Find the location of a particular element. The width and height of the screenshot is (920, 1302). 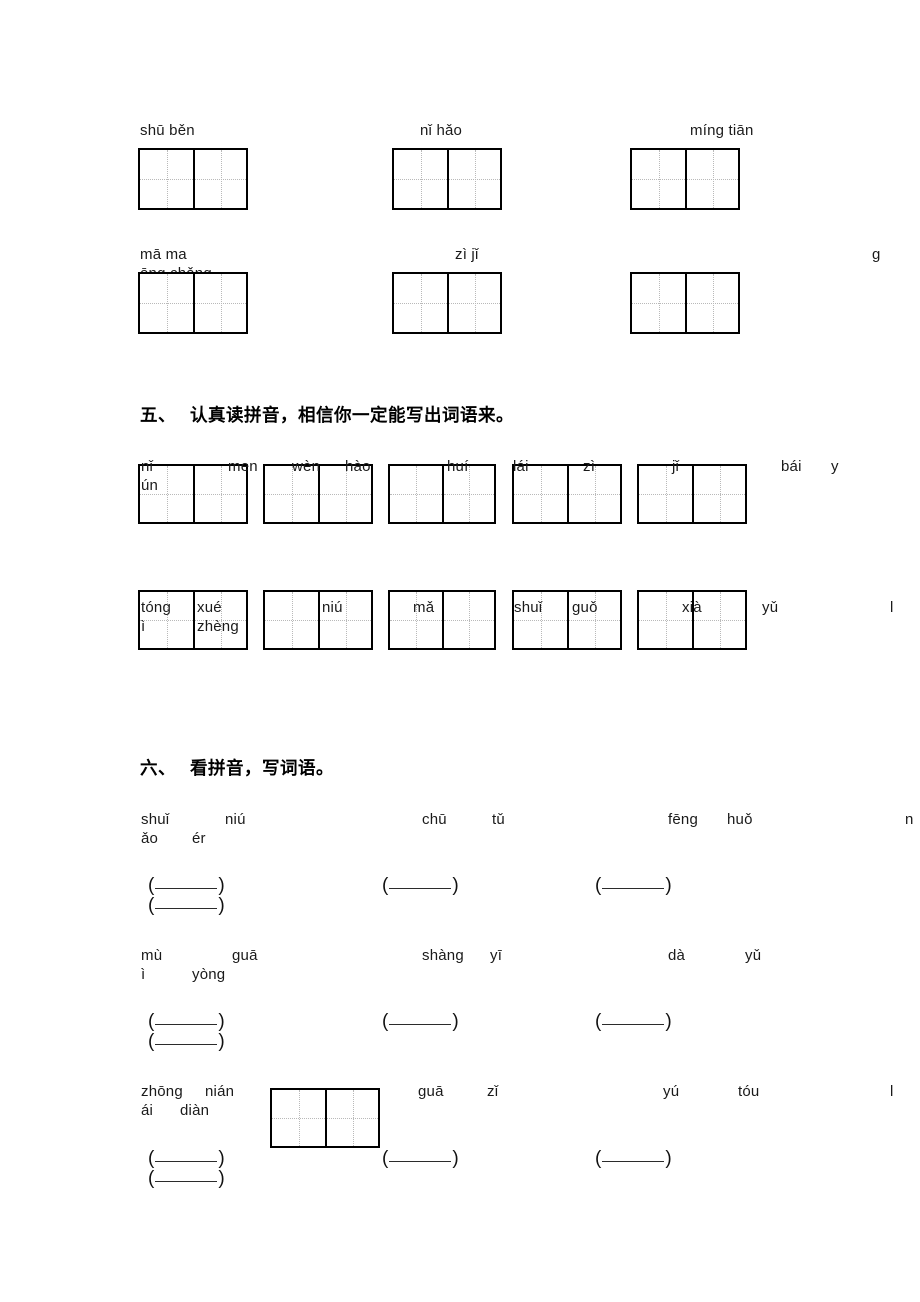

pinyin-label-overflow: n is located at coordinates (909, 819).